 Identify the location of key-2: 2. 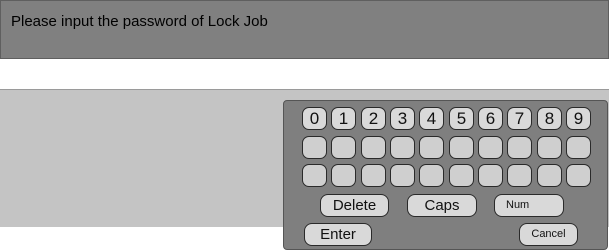
(373, 118).